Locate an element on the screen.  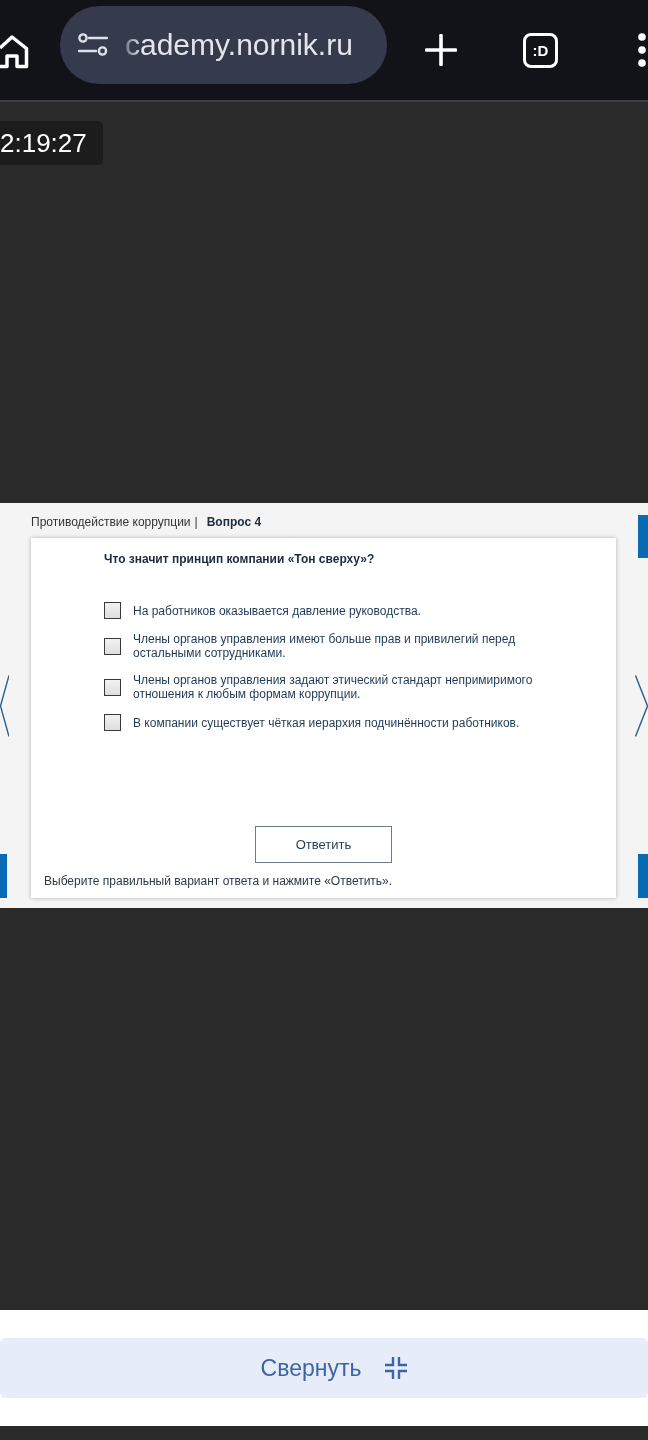
question-text: Что значит принцип компании «Тон сверху»? is located at coordinates (240, 559).